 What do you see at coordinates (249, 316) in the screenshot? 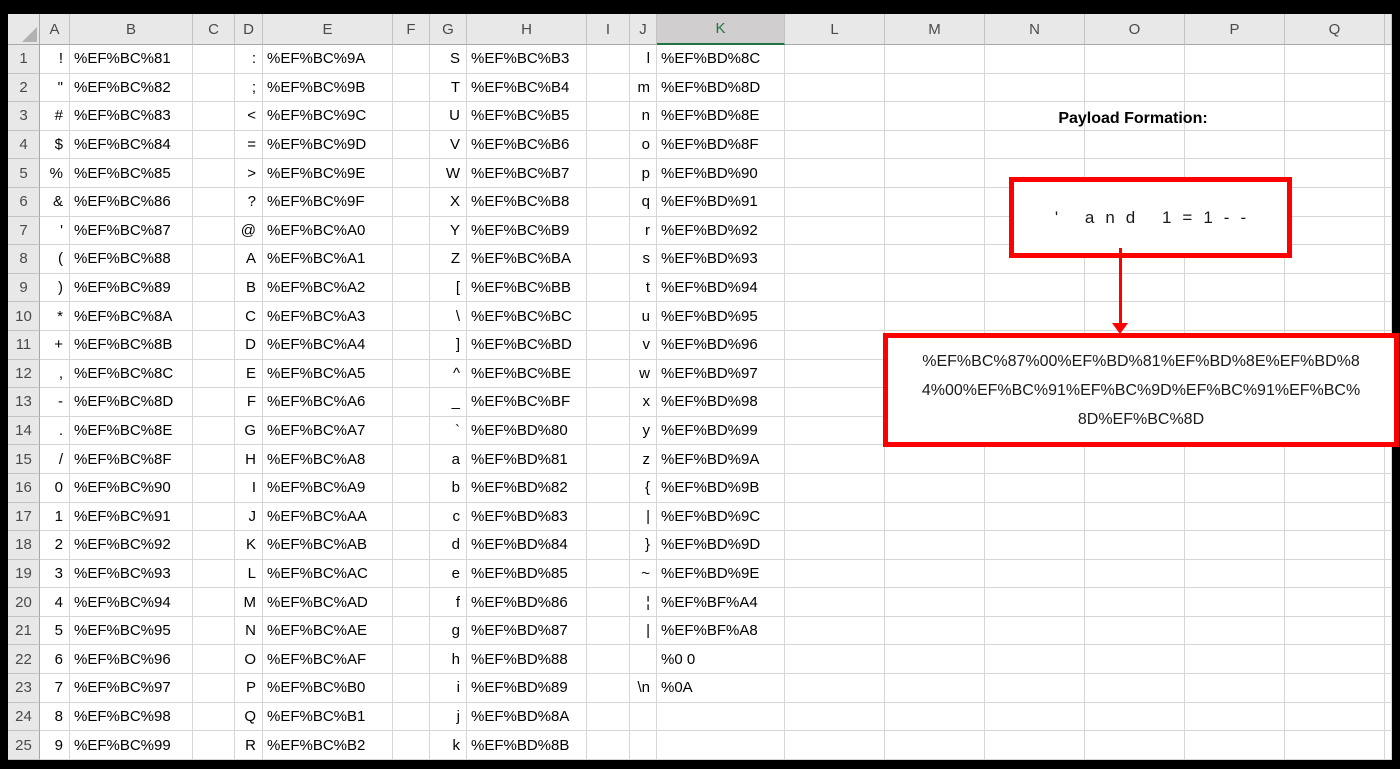
I see `cell-D10: C` at bounding box center [249, 316].